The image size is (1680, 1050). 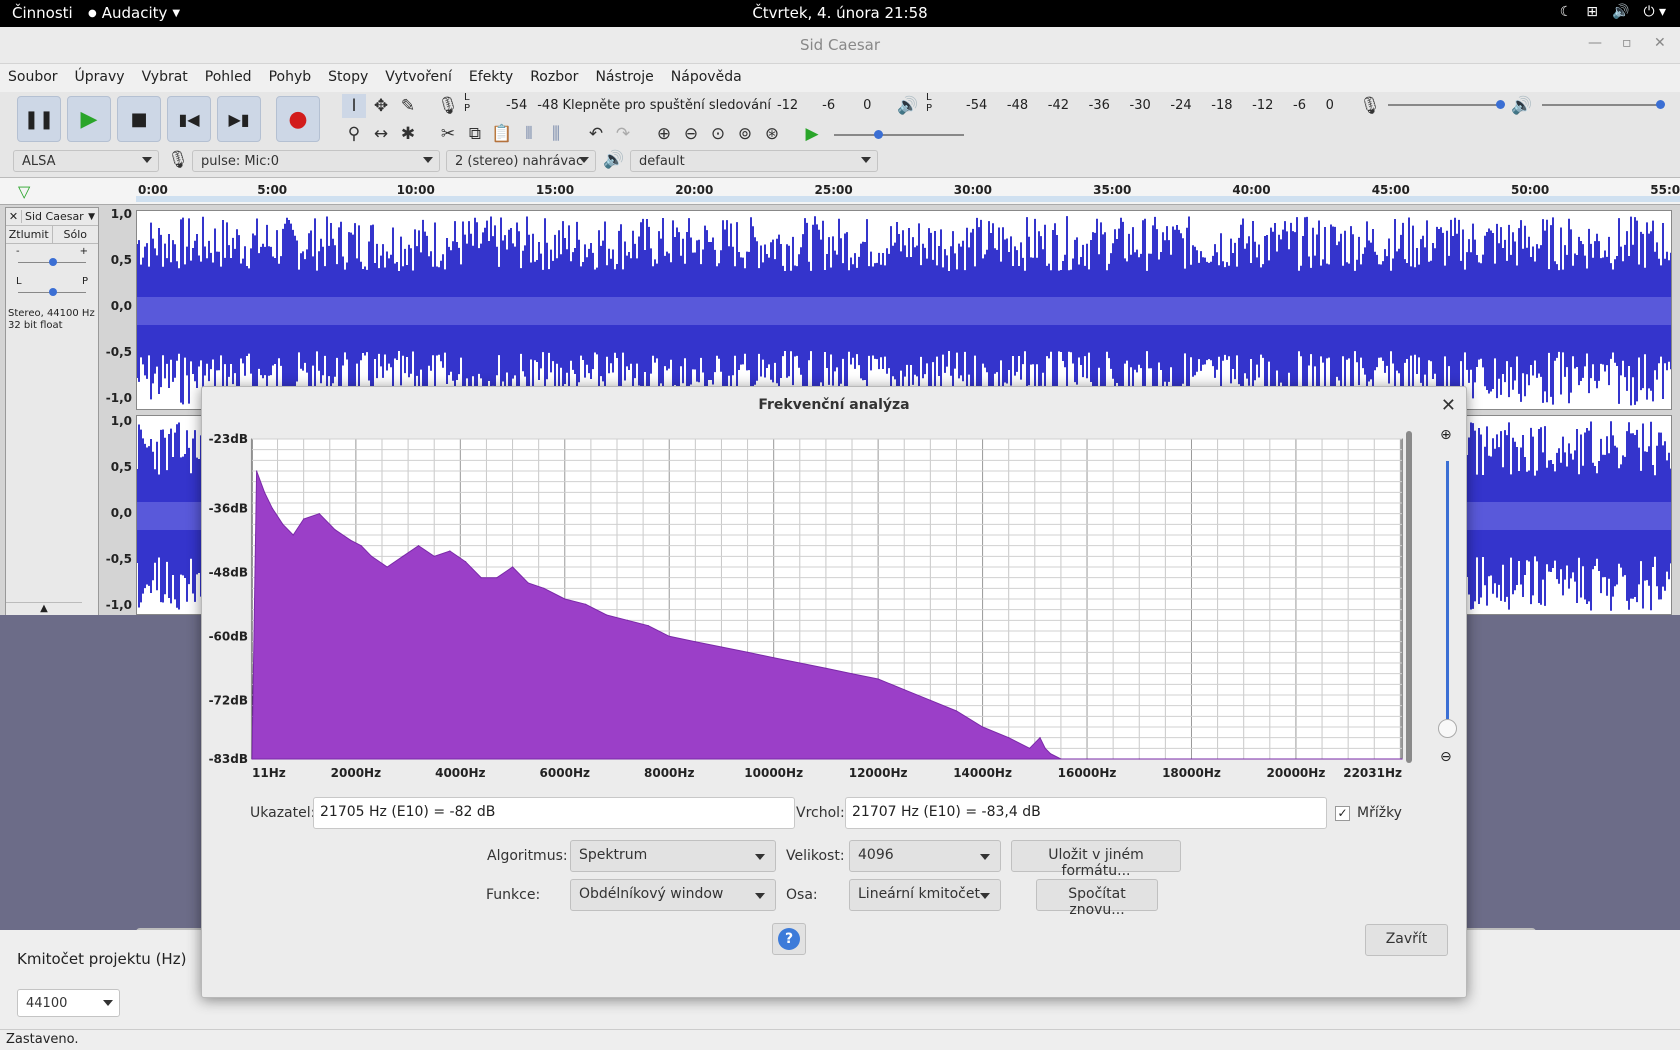 I want to click on redo-icon: ↷, so click(x=623, y=134).